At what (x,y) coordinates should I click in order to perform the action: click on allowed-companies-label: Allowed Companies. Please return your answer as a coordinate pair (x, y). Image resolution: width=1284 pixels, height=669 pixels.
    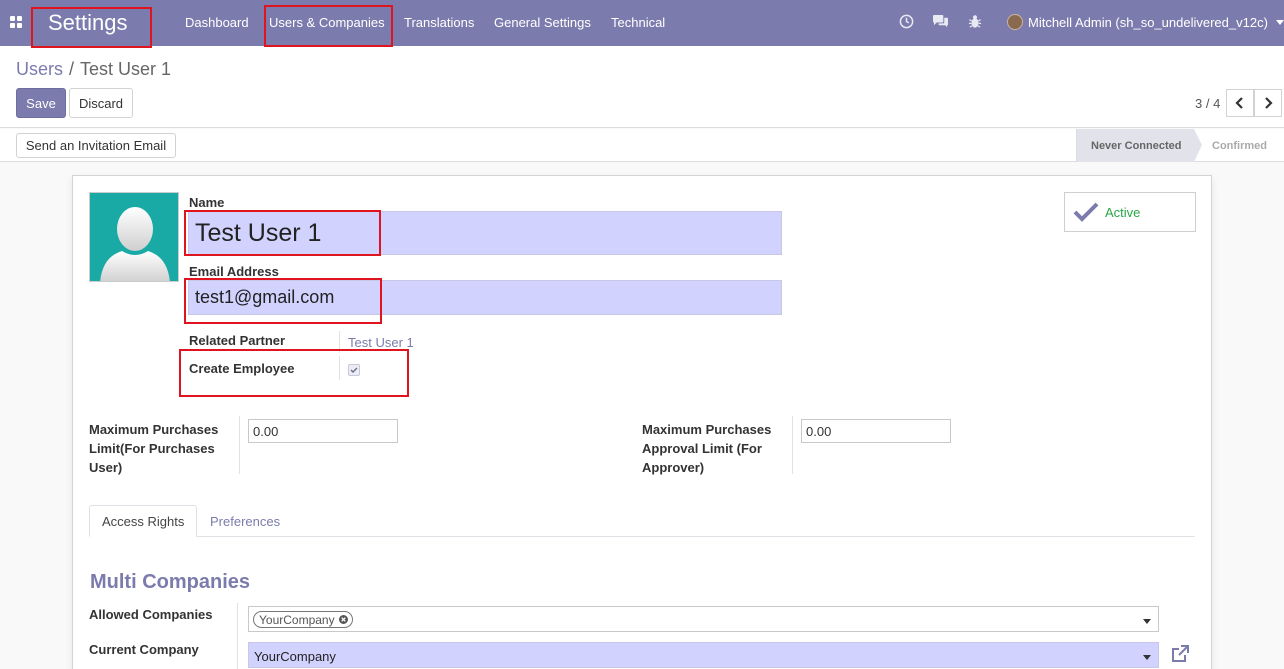
    Looking at the image, I should click on (151, 614).